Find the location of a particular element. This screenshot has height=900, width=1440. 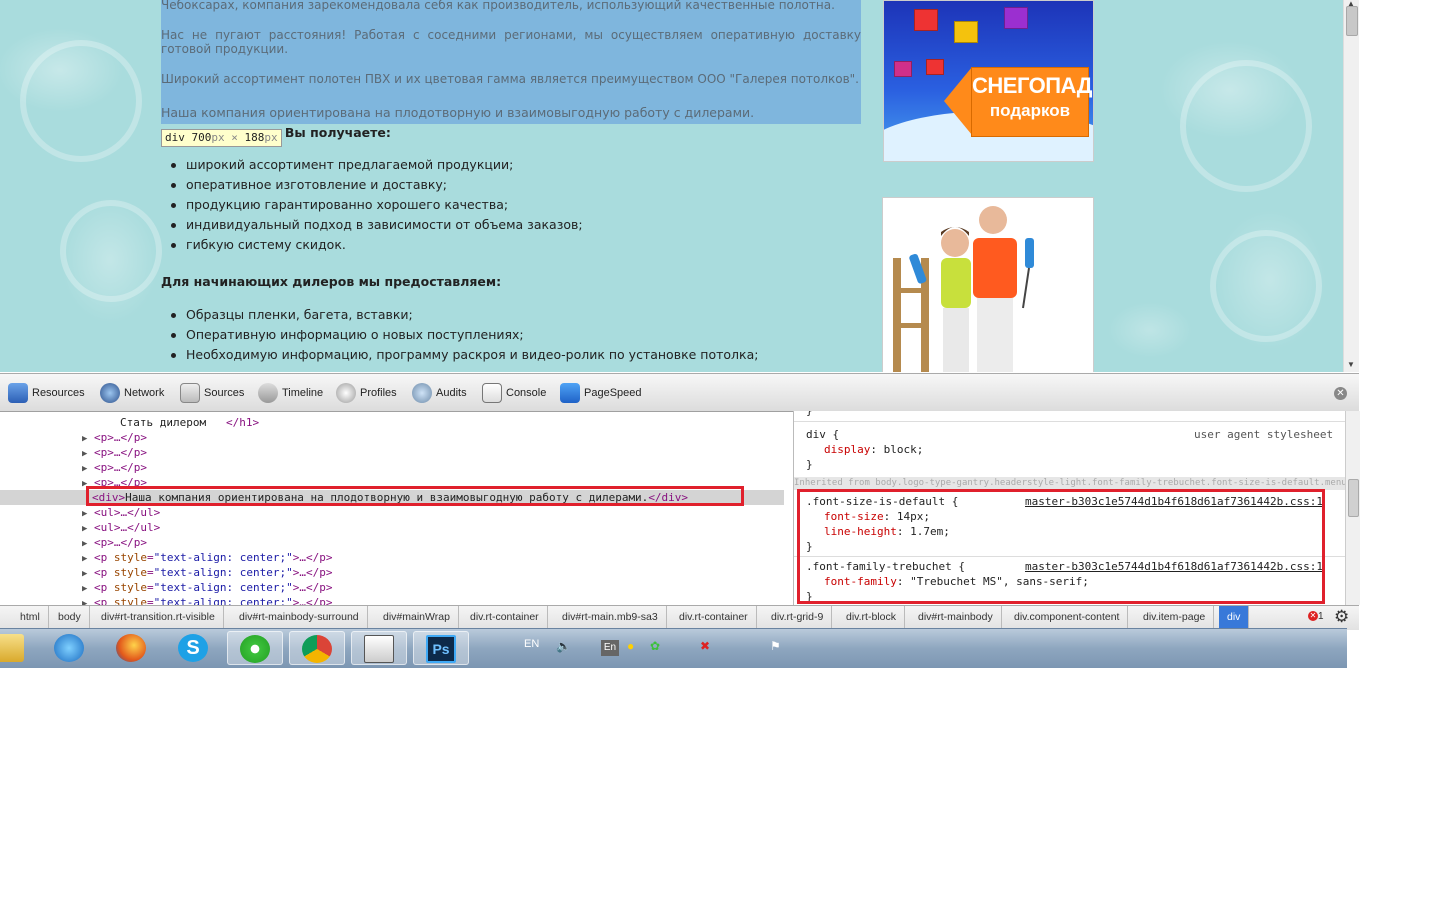

taskbar-photoshop: Ps is located at coordinates (441, 648).